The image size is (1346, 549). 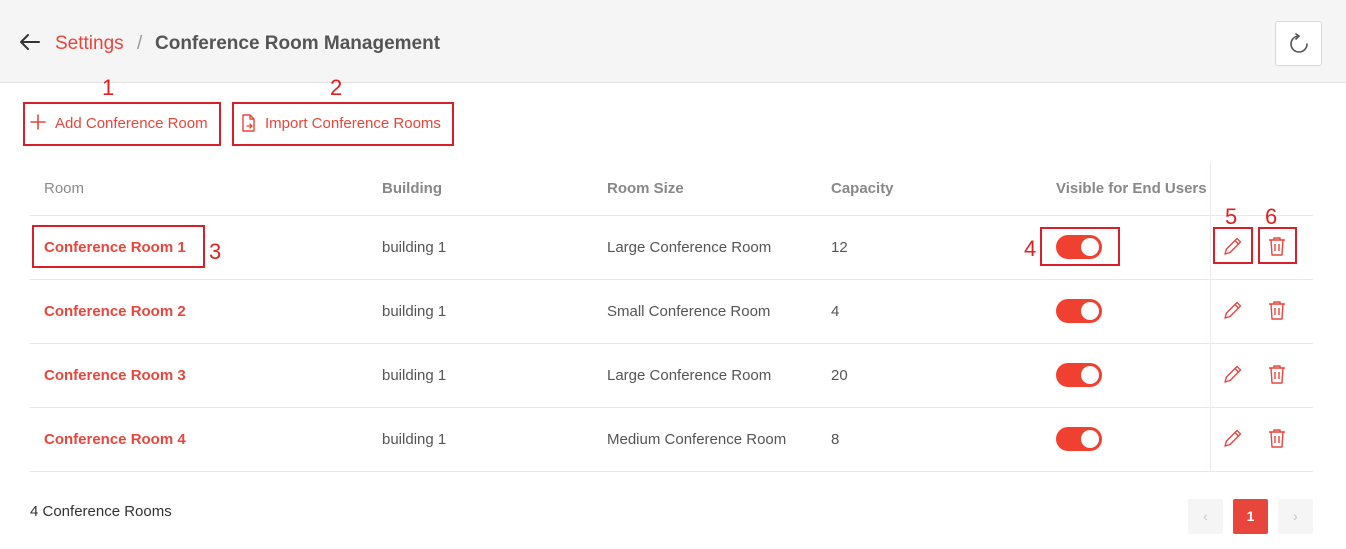 I want to click on actions-column-divider, so click(x=1210, y=317).